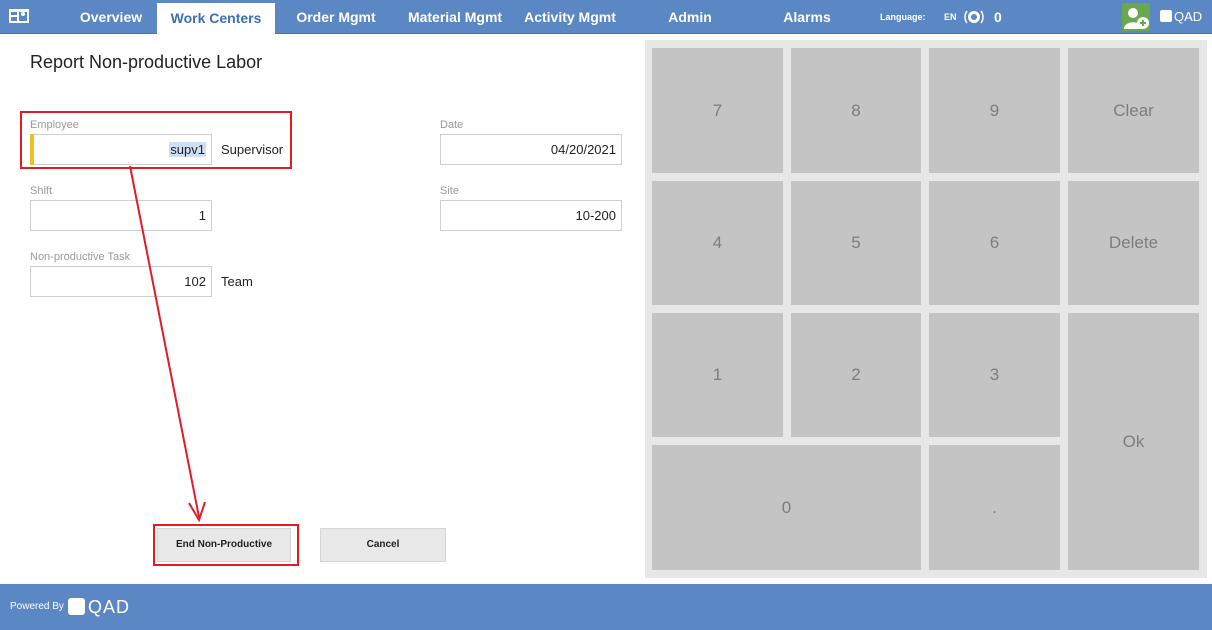 The image size is (1212, 630). Describe the element at coordinates (856, 375) in the screenshot. I see `key-2: 2` at that location.